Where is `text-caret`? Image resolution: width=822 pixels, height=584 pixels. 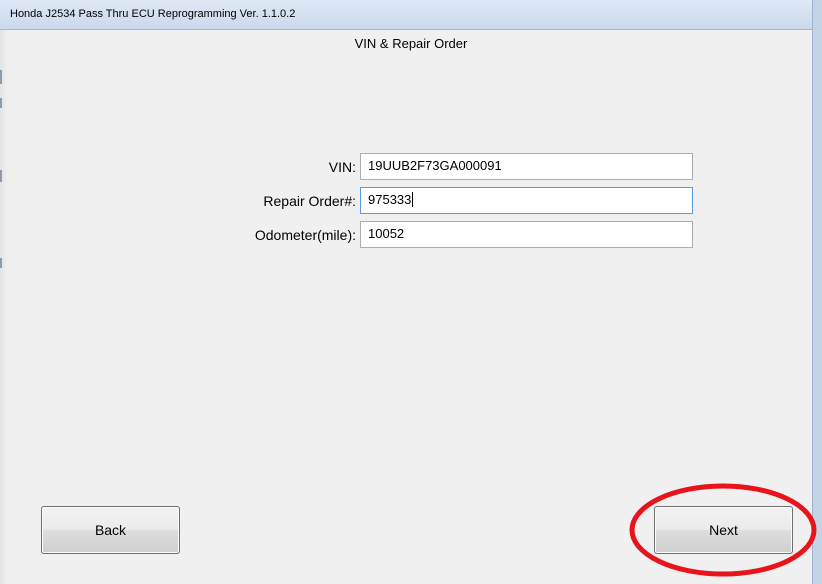
text-caret is located at coordinates (413, 199).